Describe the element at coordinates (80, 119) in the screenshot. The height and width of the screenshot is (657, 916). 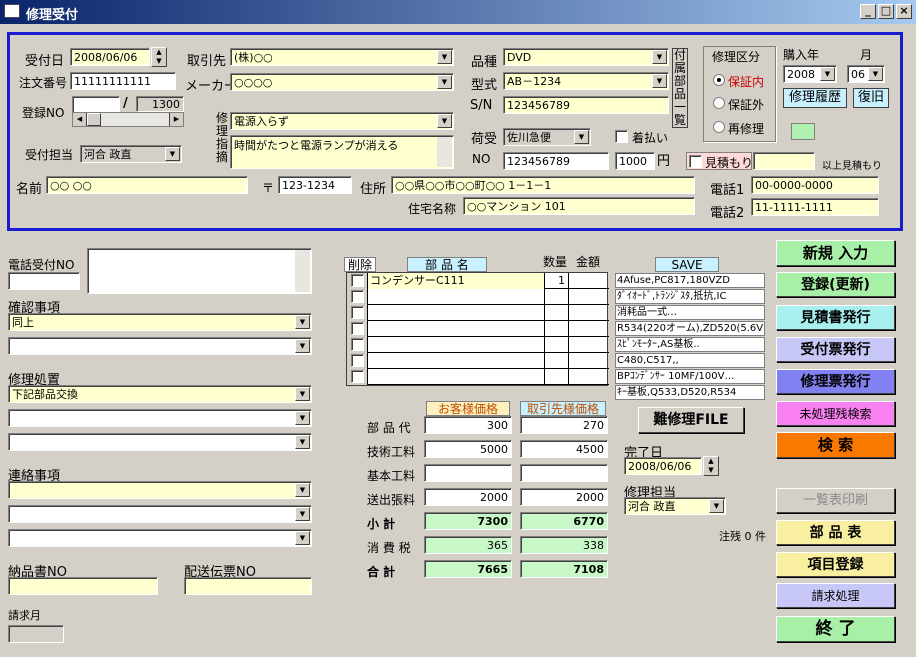
I see `scroll-left-icon: ◀` at that location.